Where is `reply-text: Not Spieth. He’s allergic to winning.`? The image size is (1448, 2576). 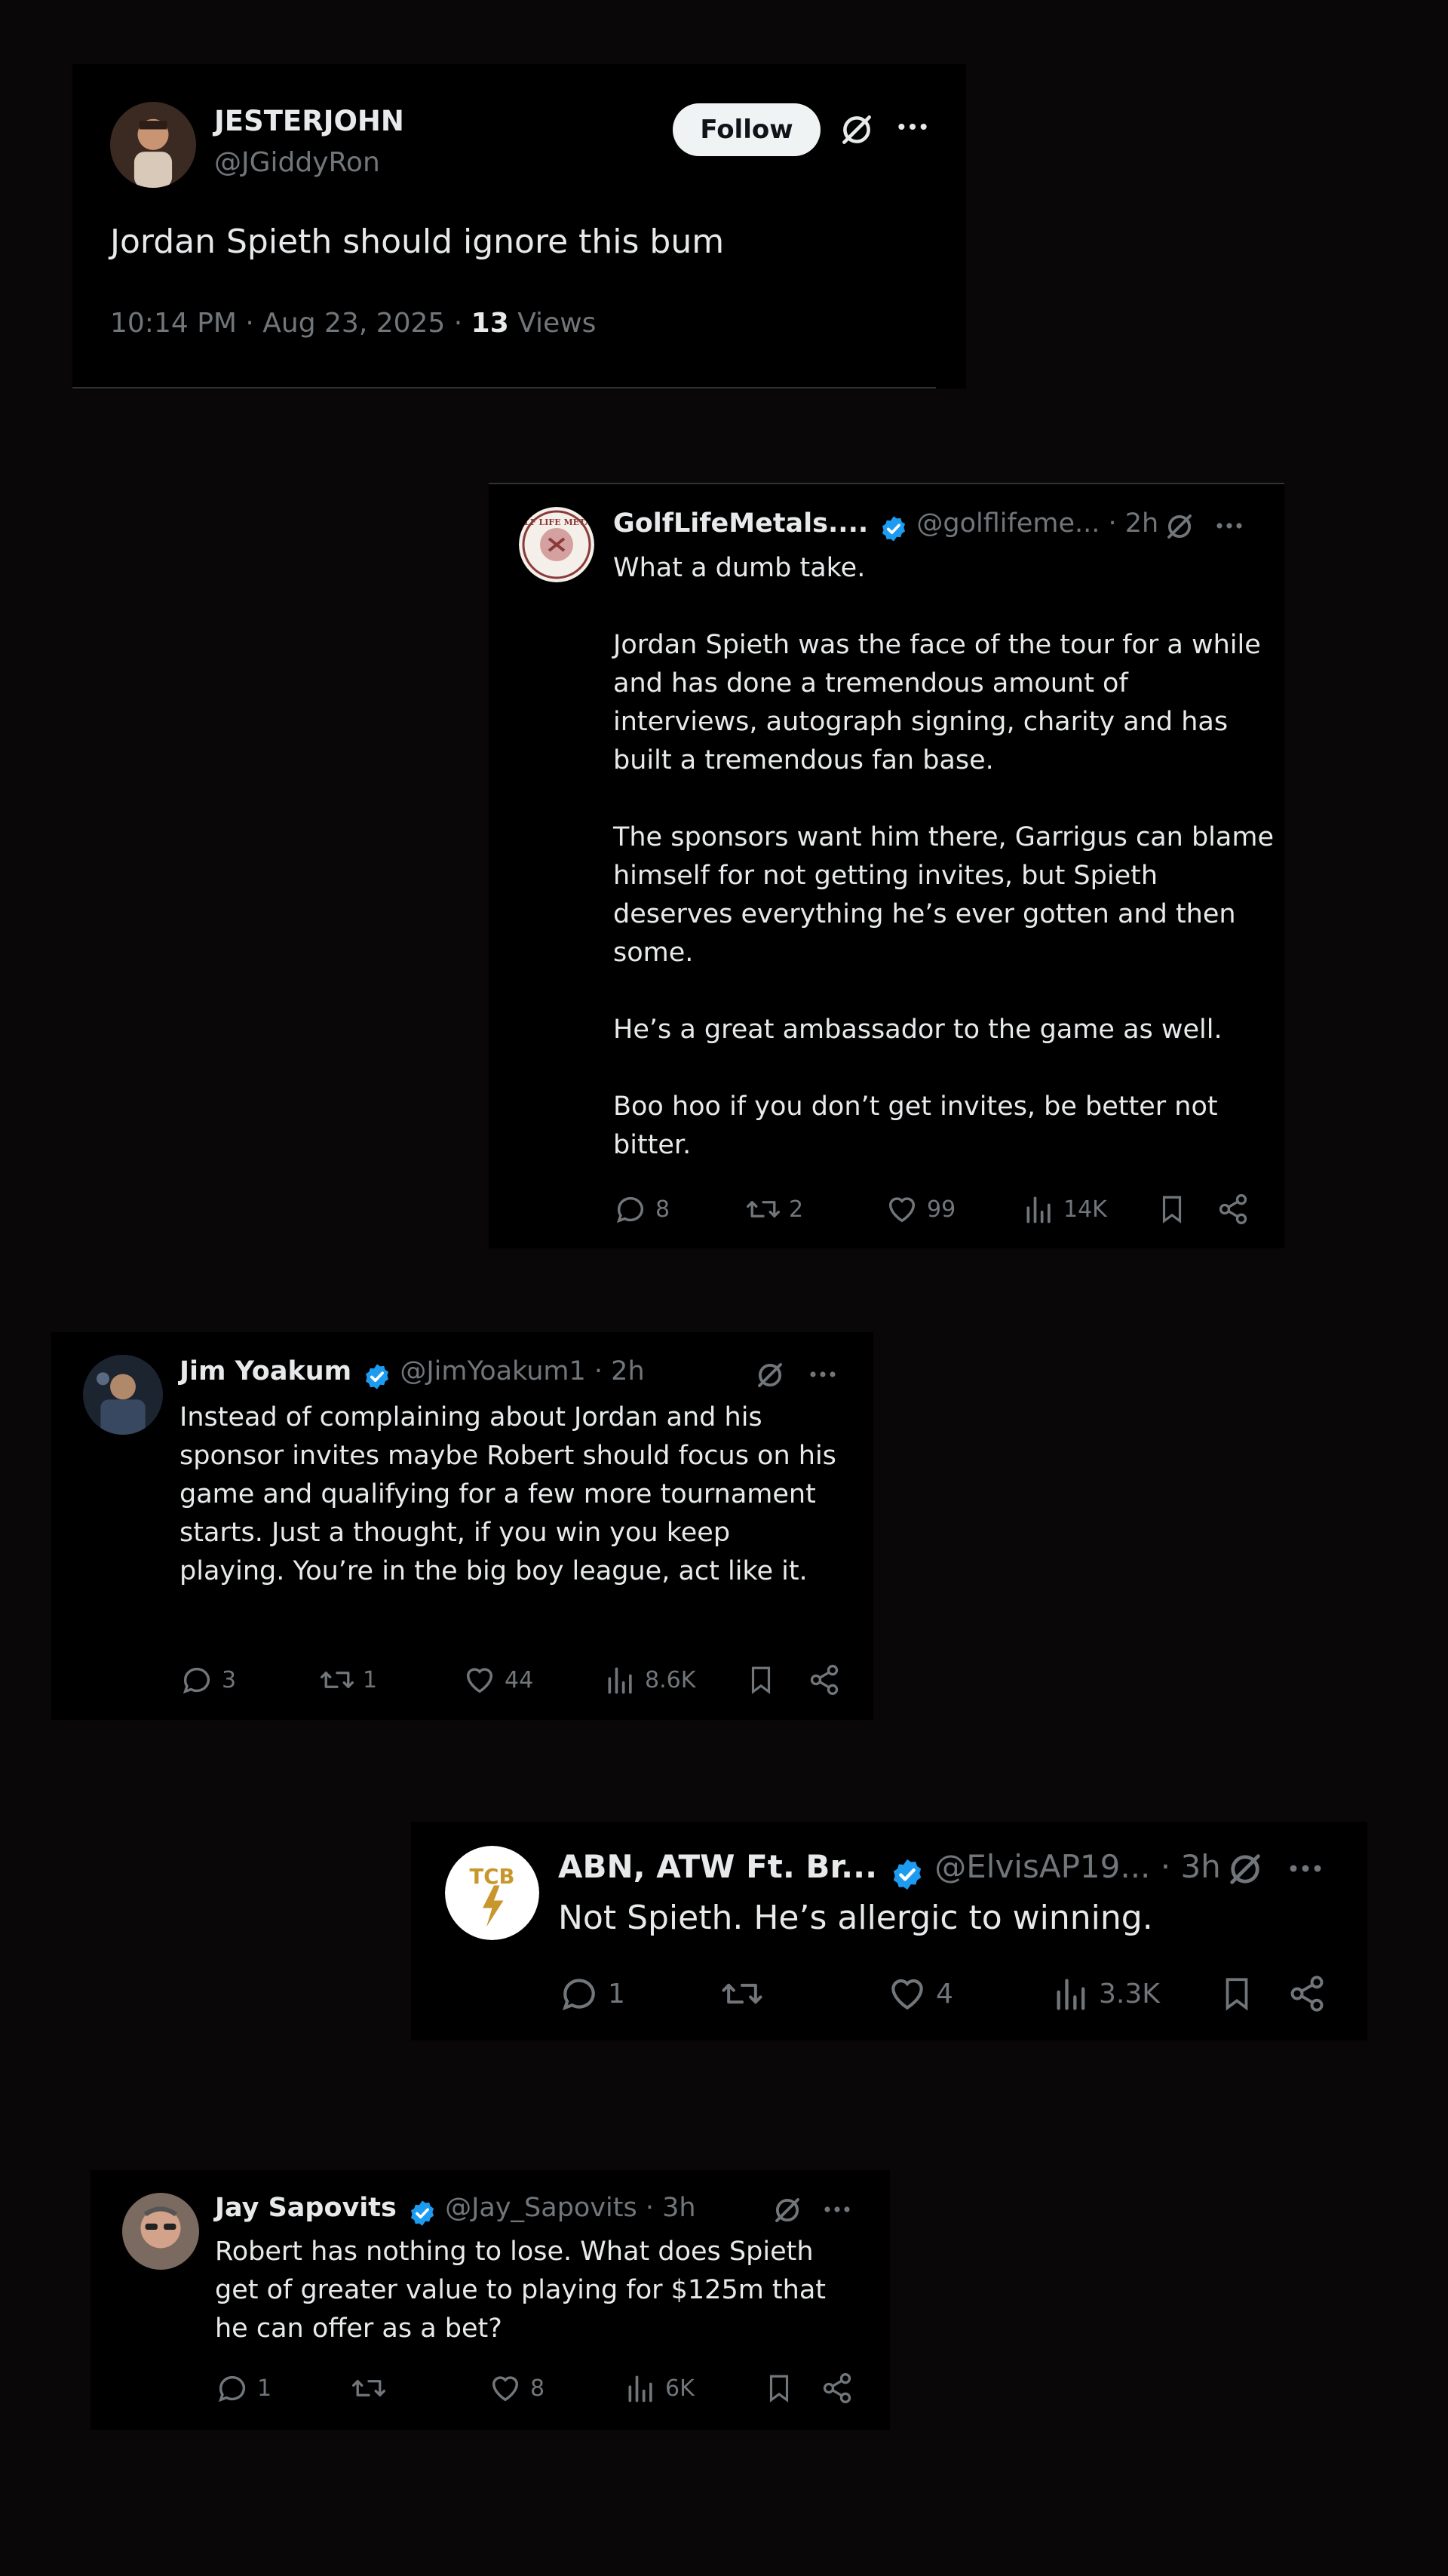
reply-text: Not Spieth. He’s allergic to winning. is located at coordinates (855, 1918).